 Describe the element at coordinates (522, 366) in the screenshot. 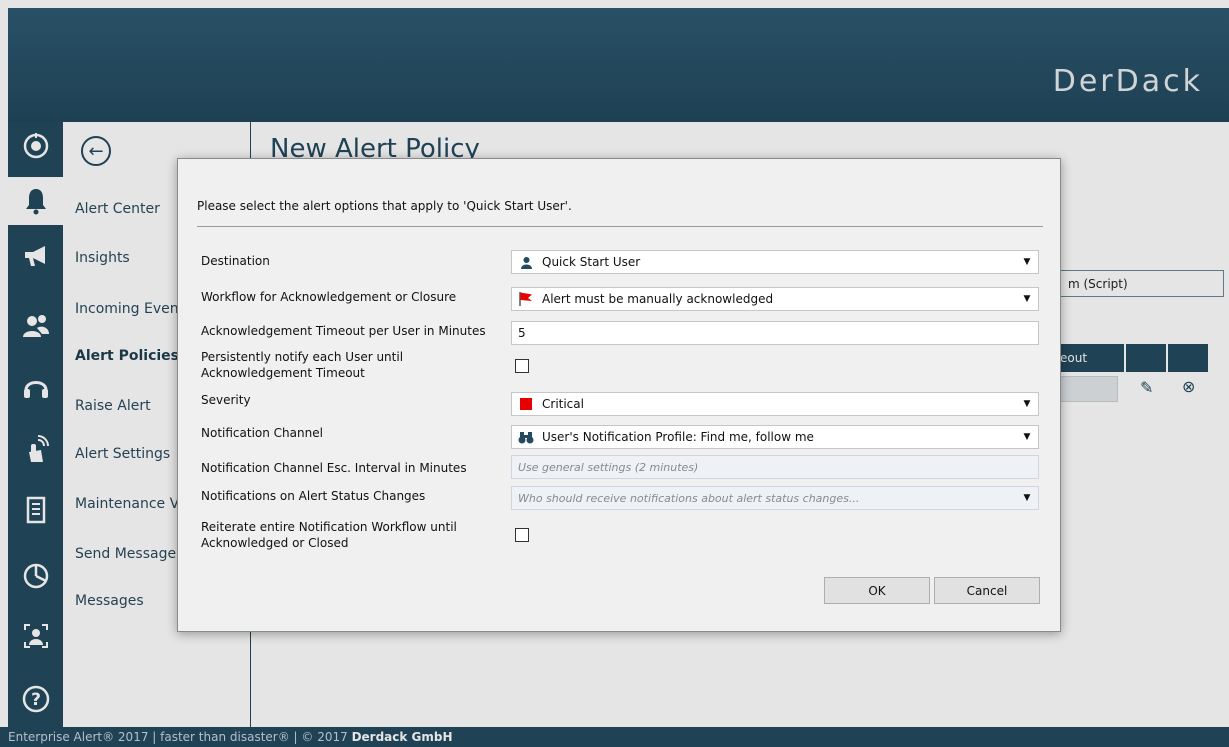

I see `persist-checkbox` at that location.